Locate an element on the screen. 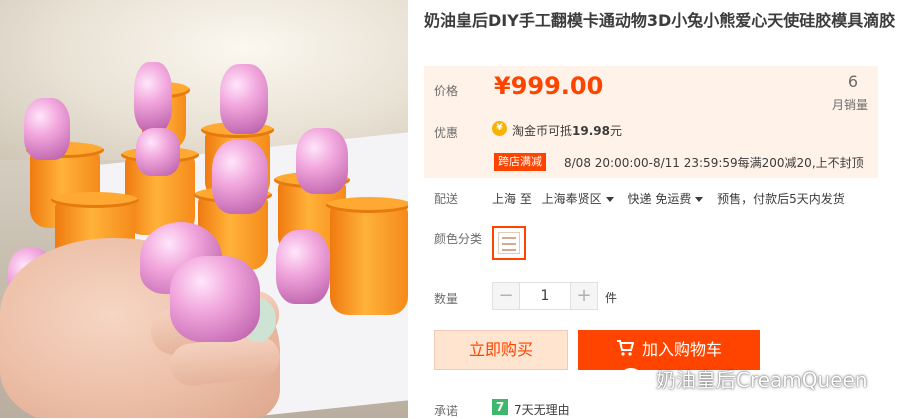 The width and height of the screenshot is (912, 419). coin-amount: 19.98 is located at coordinates (591, 131).